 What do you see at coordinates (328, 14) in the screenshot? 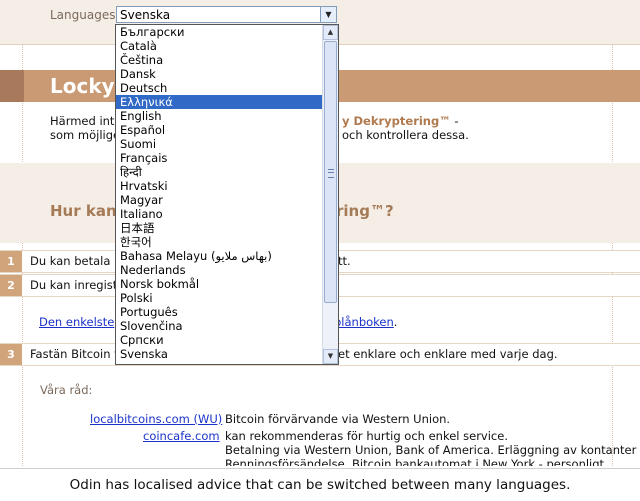
I see `chevron-down-icon: ▼` at bounding box center [328, 14].